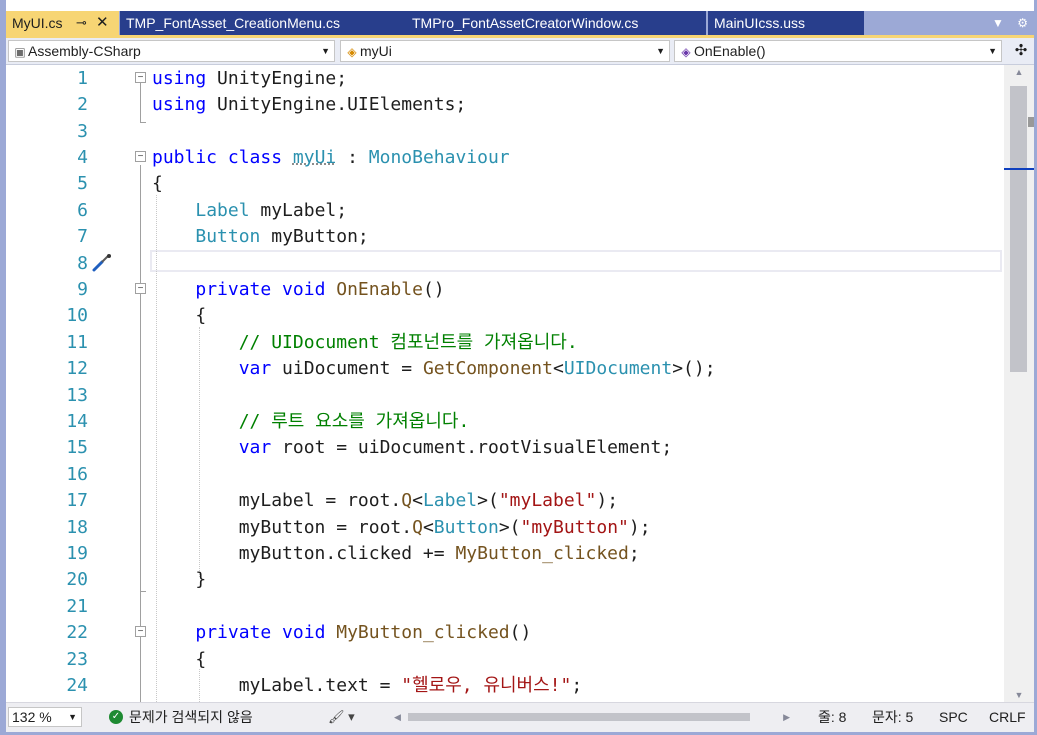 This screenshot has width=1037, height=735. What do you see at coordinates (892, 717) in the screenshot?
I see `char-indicator: 문자: 5` at bounding box center [892, 717].